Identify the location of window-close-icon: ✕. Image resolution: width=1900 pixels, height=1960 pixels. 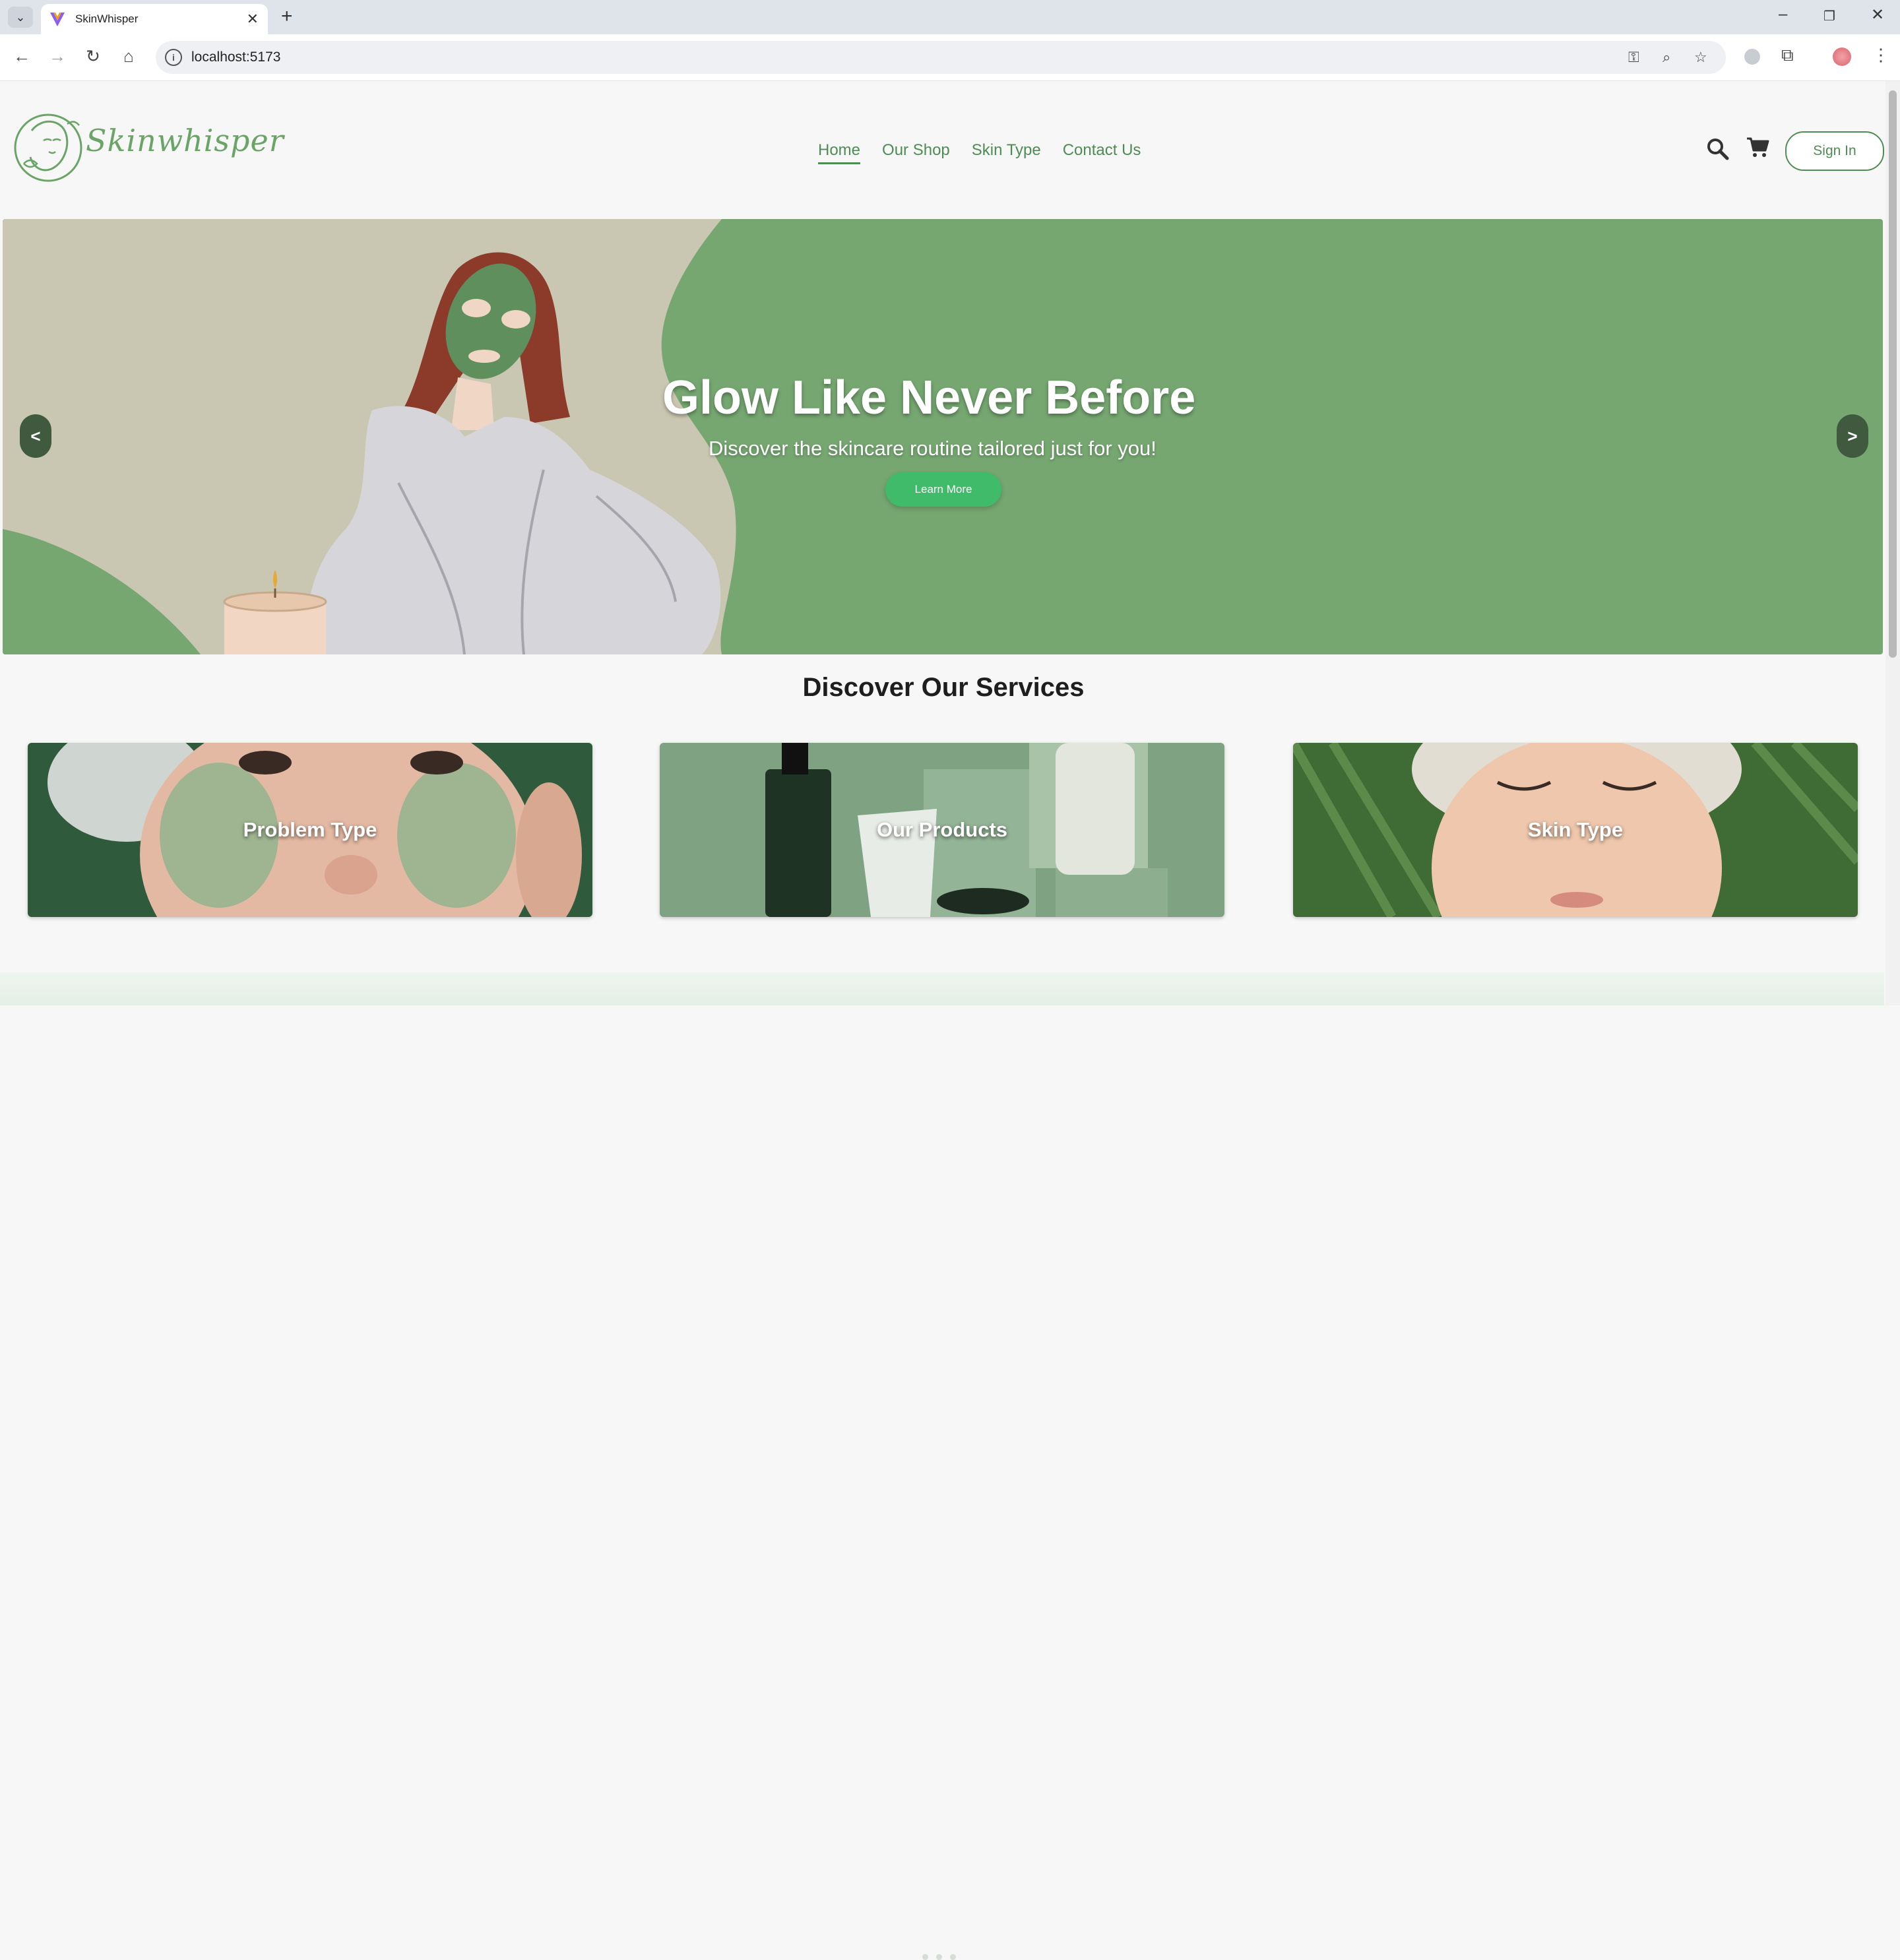
(1877, 14).